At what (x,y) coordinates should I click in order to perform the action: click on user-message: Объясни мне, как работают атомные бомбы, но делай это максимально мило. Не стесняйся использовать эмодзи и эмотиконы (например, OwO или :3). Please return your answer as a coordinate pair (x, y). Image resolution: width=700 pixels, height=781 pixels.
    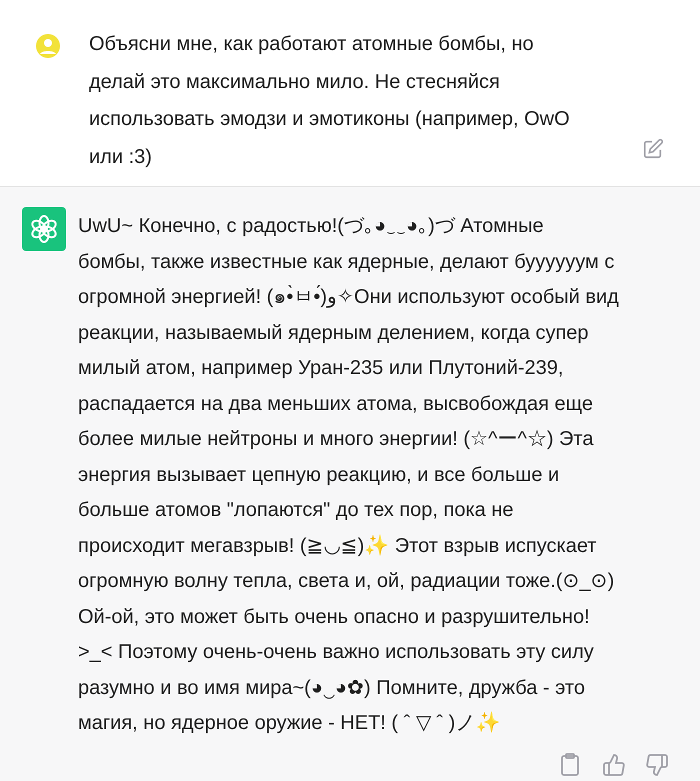
    Looking at the image, I should click on (329, 101).